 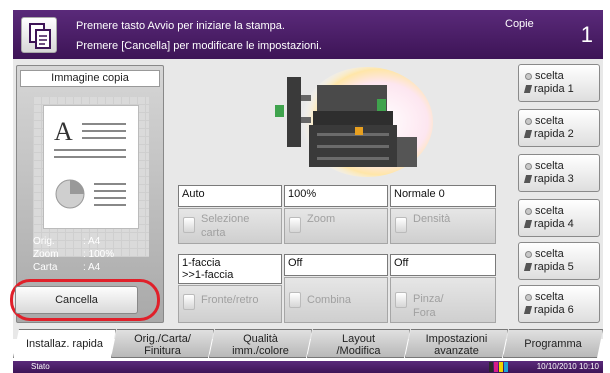 What do you see at coordinates (336, 265) in the screenshot?
I see `combine-value: Off` at bounding box center [336, 265].